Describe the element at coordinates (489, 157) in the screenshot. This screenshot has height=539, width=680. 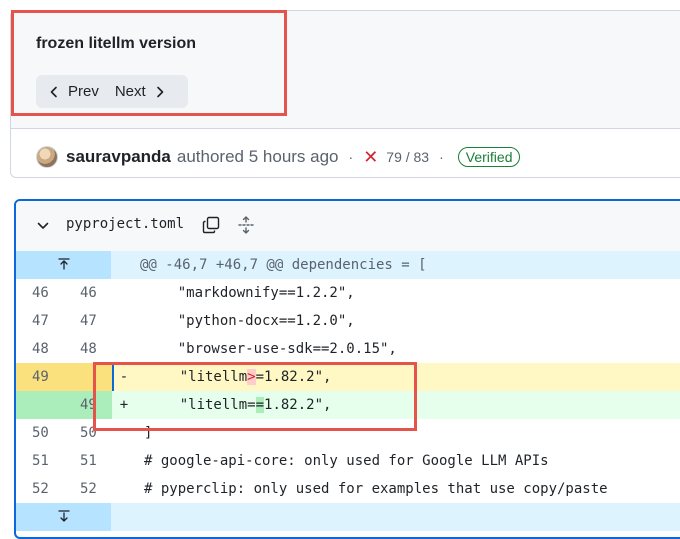
I see `verified-badge: Verified` at that location.